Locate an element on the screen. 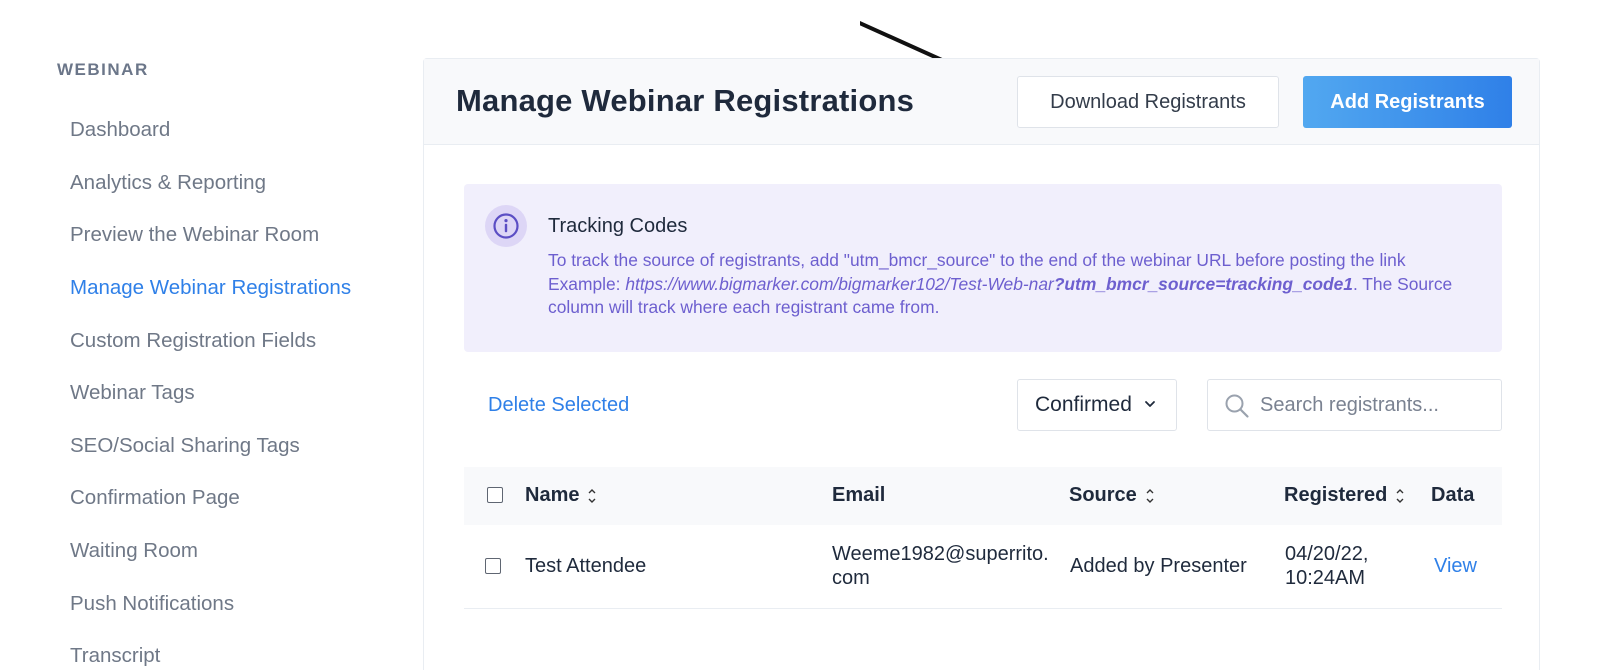 This screenshot has width=1600, height=670. search-input is located at coordinates (1375, 405).